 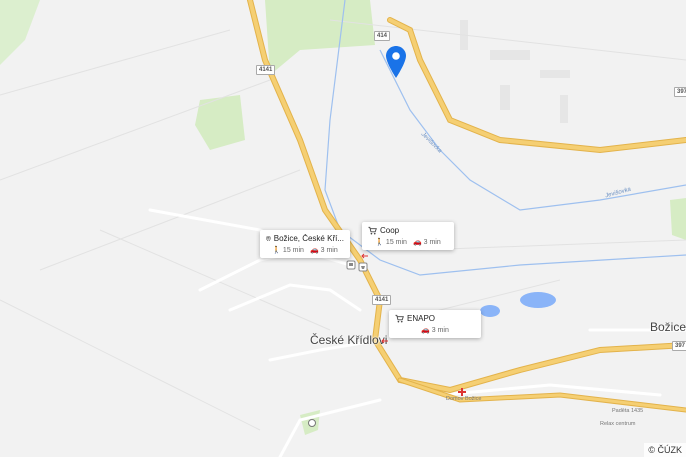 I want to click on bus-stop-icon, so click(x=351, y=265).